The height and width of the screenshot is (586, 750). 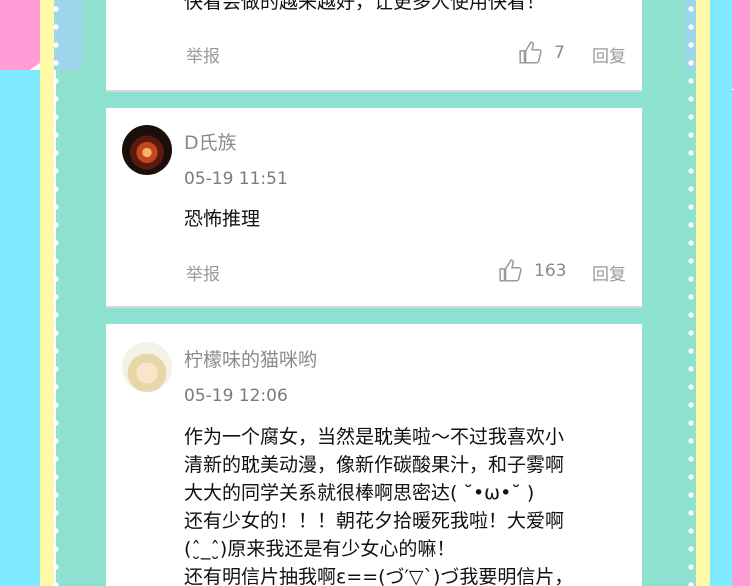 What do you see at coordinates (210, 141) in the screenshot?
I see `comment-username: D氏族` at bounding box center [210, 141].